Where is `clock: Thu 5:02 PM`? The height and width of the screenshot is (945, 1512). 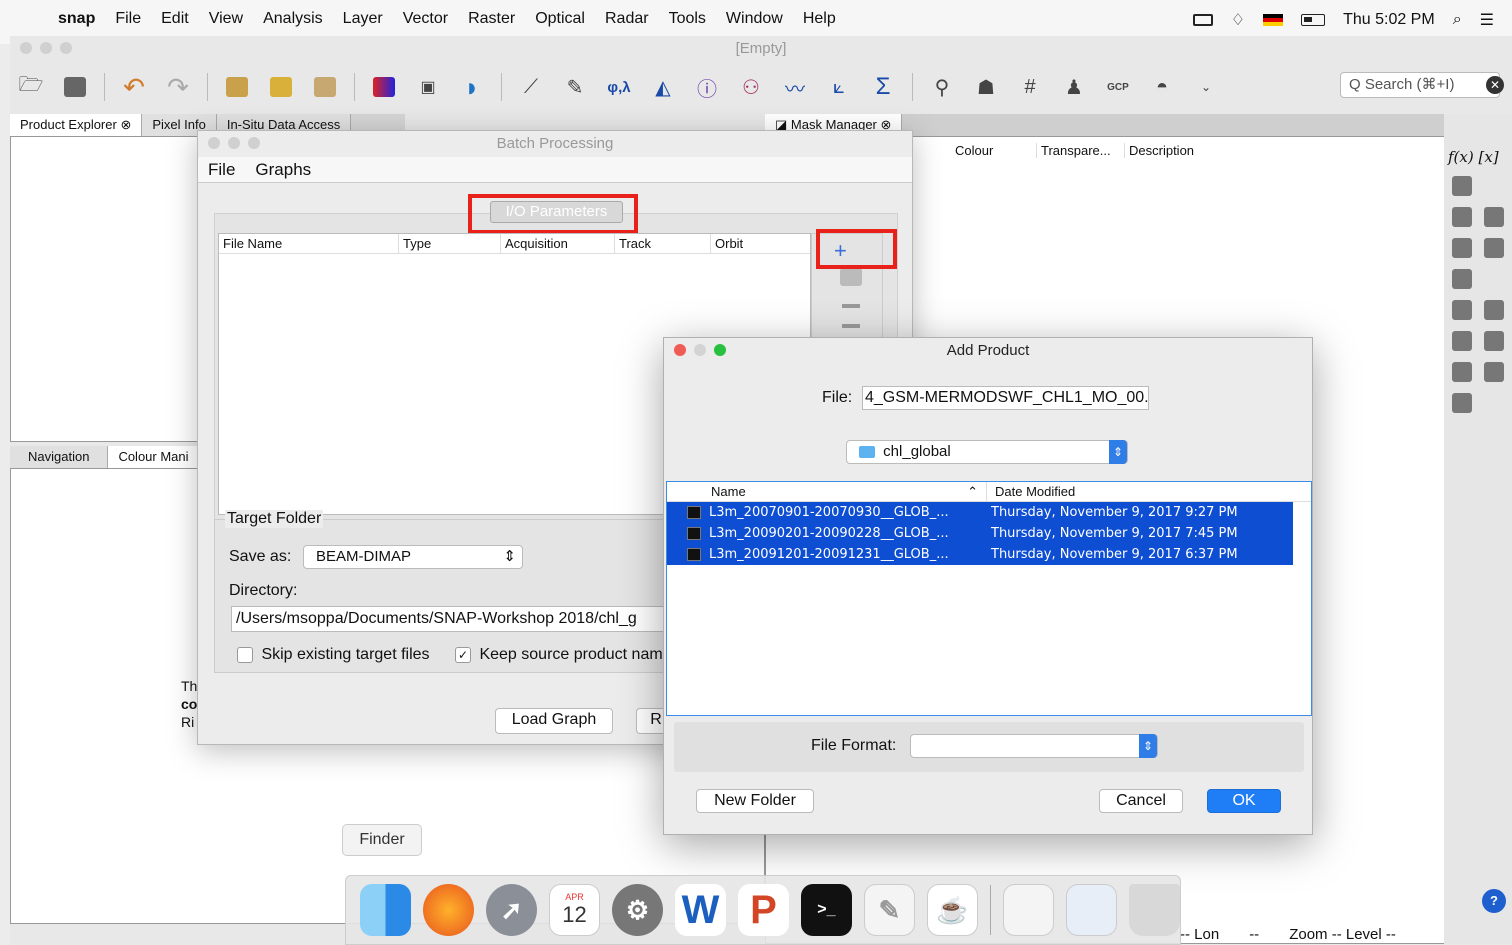
clock: Thu 5:02 PM is located at coordinates (1389, 20).